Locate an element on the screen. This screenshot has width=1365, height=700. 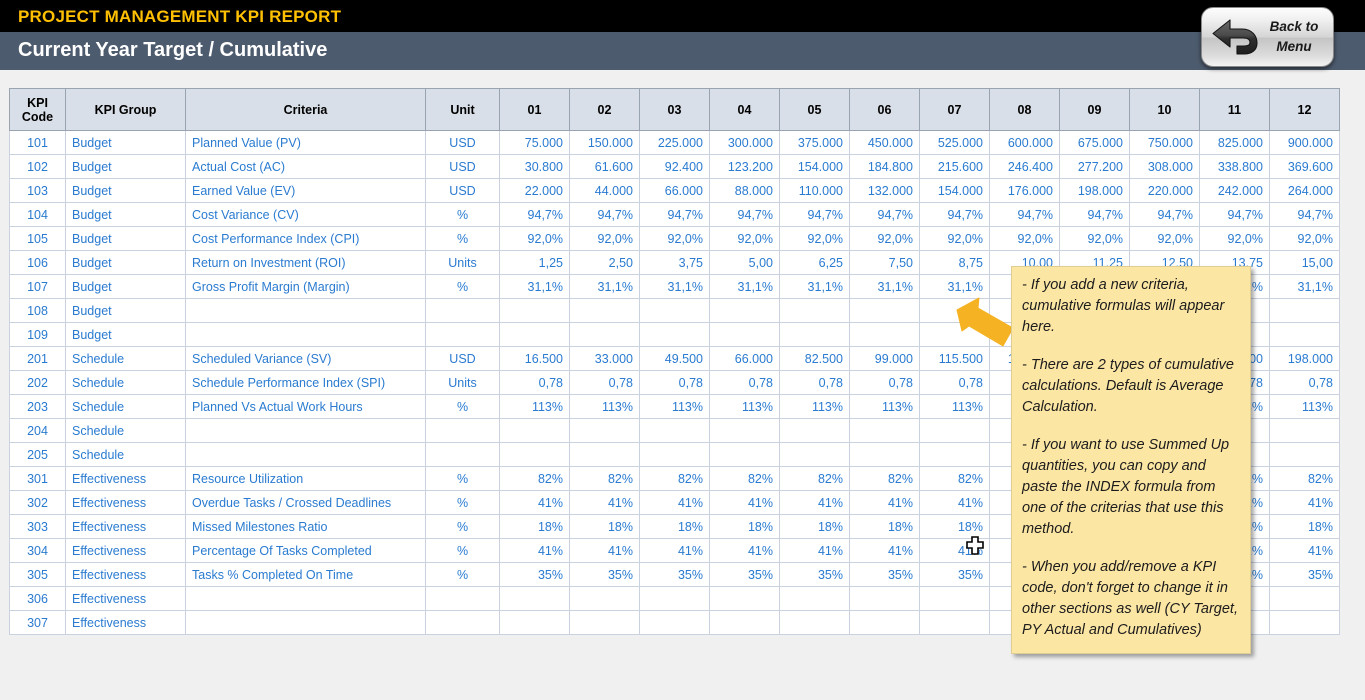
cell-month-07: 92,0% is located at coordinates (954, 238).